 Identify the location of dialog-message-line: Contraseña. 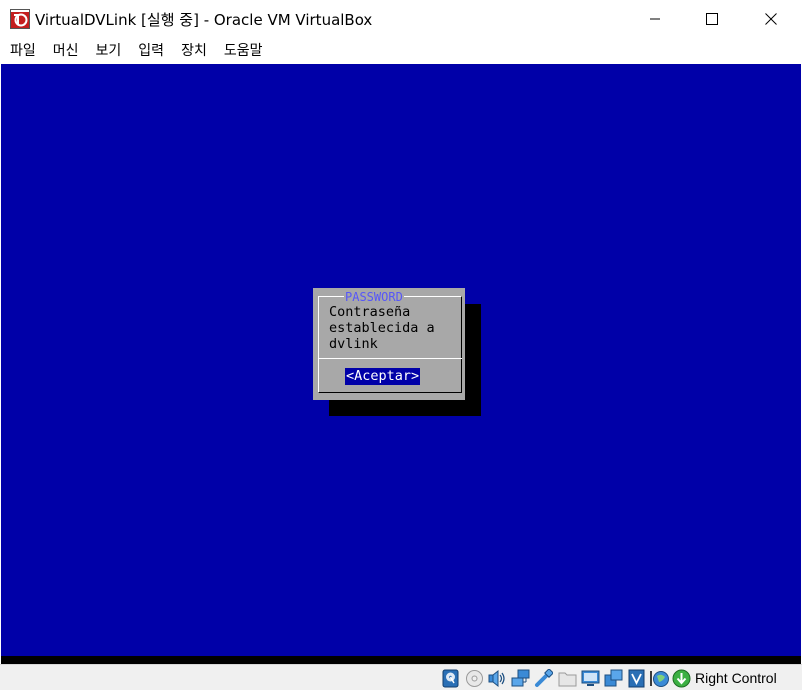
(370, 312).